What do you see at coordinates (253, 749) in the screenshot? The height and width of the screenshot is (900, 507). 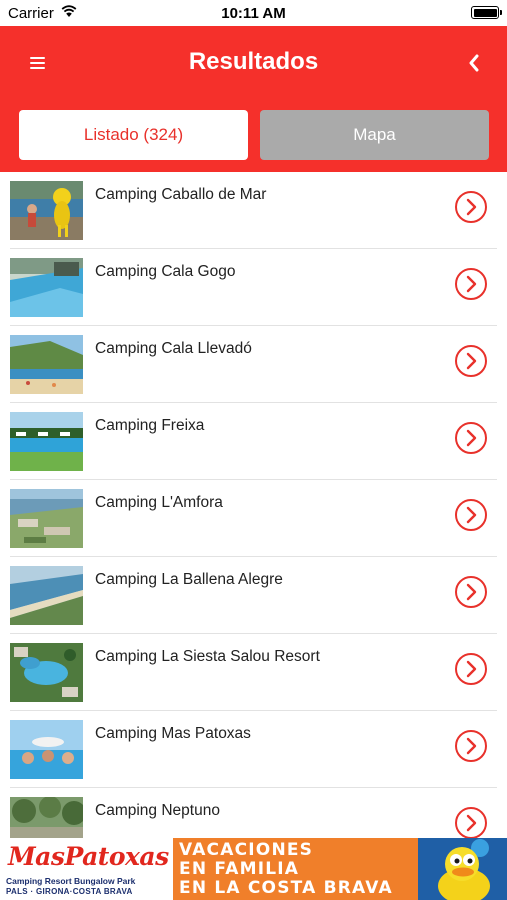 I see `list-item: Camping Mas Patoxas` at bounding box center [253, 749].